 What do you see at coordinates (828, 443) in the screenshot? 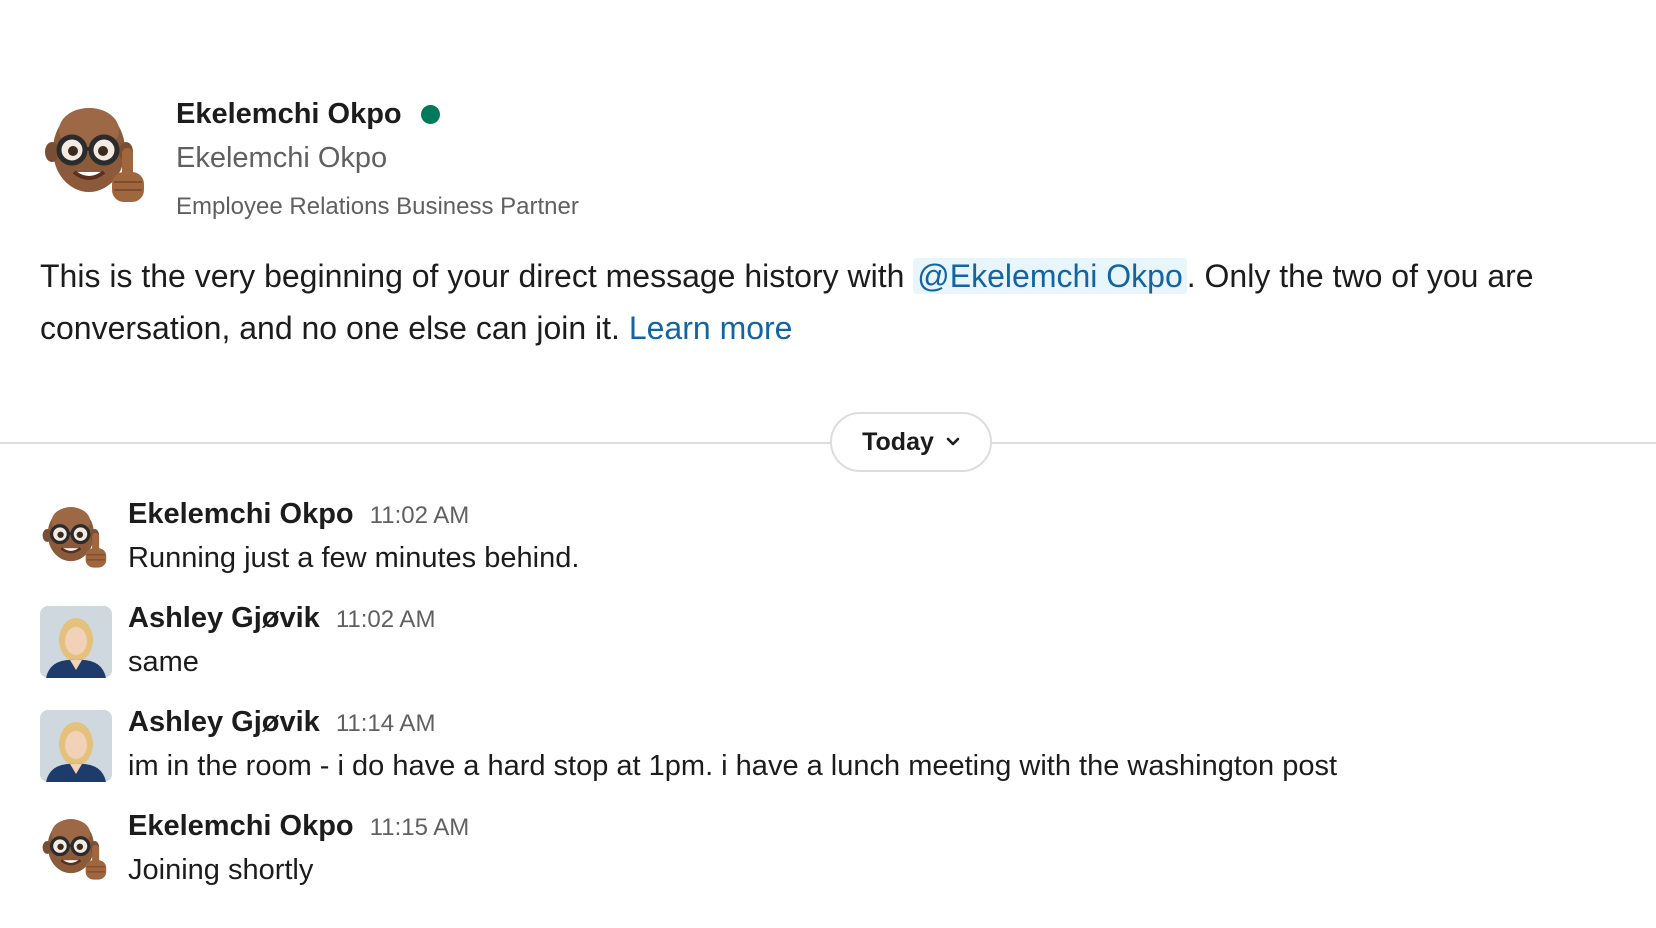
I see `date-divider-line` at bounding box center [828, 443].